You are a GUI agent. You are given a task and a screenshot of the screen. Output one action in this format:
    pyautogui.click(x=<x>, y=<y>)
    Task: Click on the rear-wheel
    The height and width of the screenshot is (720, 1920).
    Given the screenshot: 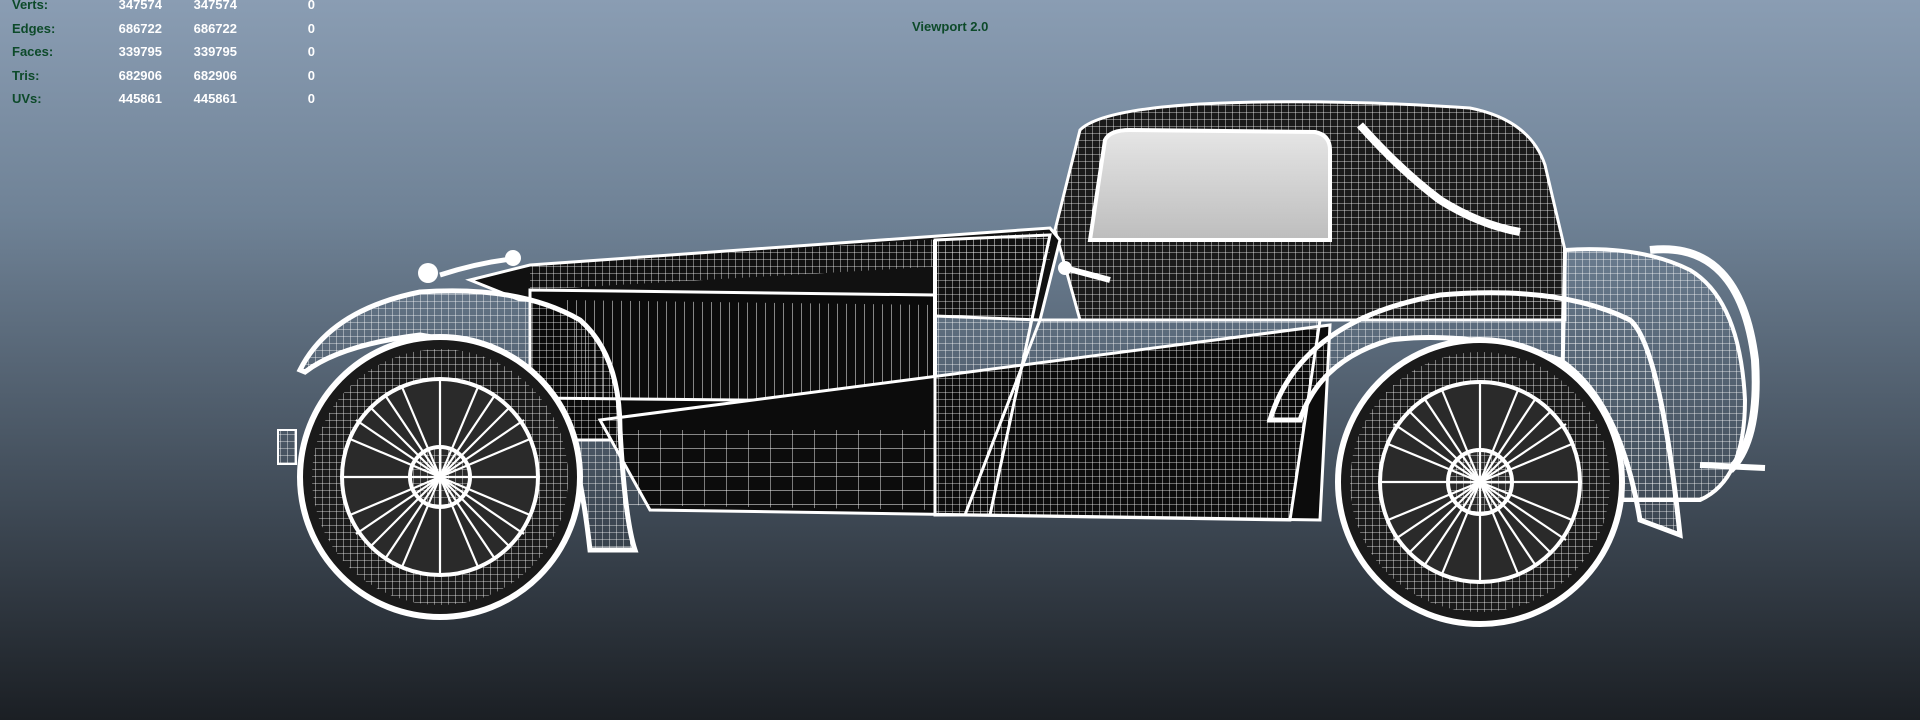 What is the action you would take?
    pyautogui.click(x=1480, y=482)
    